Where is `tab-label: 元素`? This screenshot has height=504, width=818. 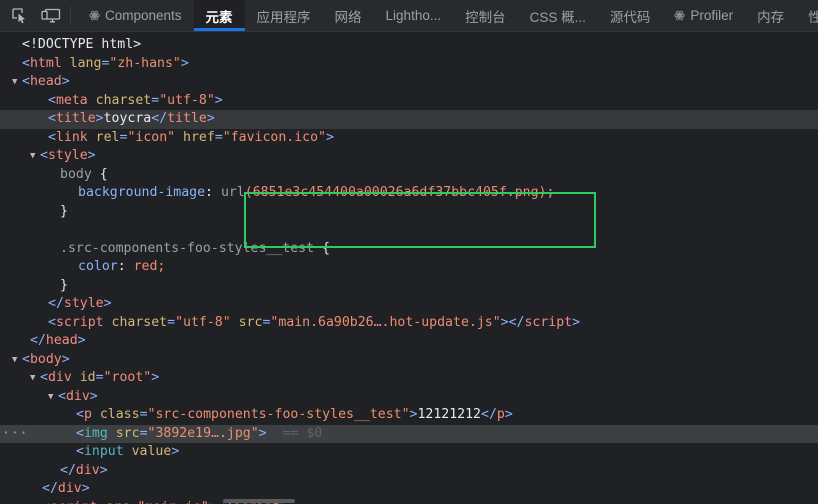
tab-label: 元素 is located at coordinates (219, 16).